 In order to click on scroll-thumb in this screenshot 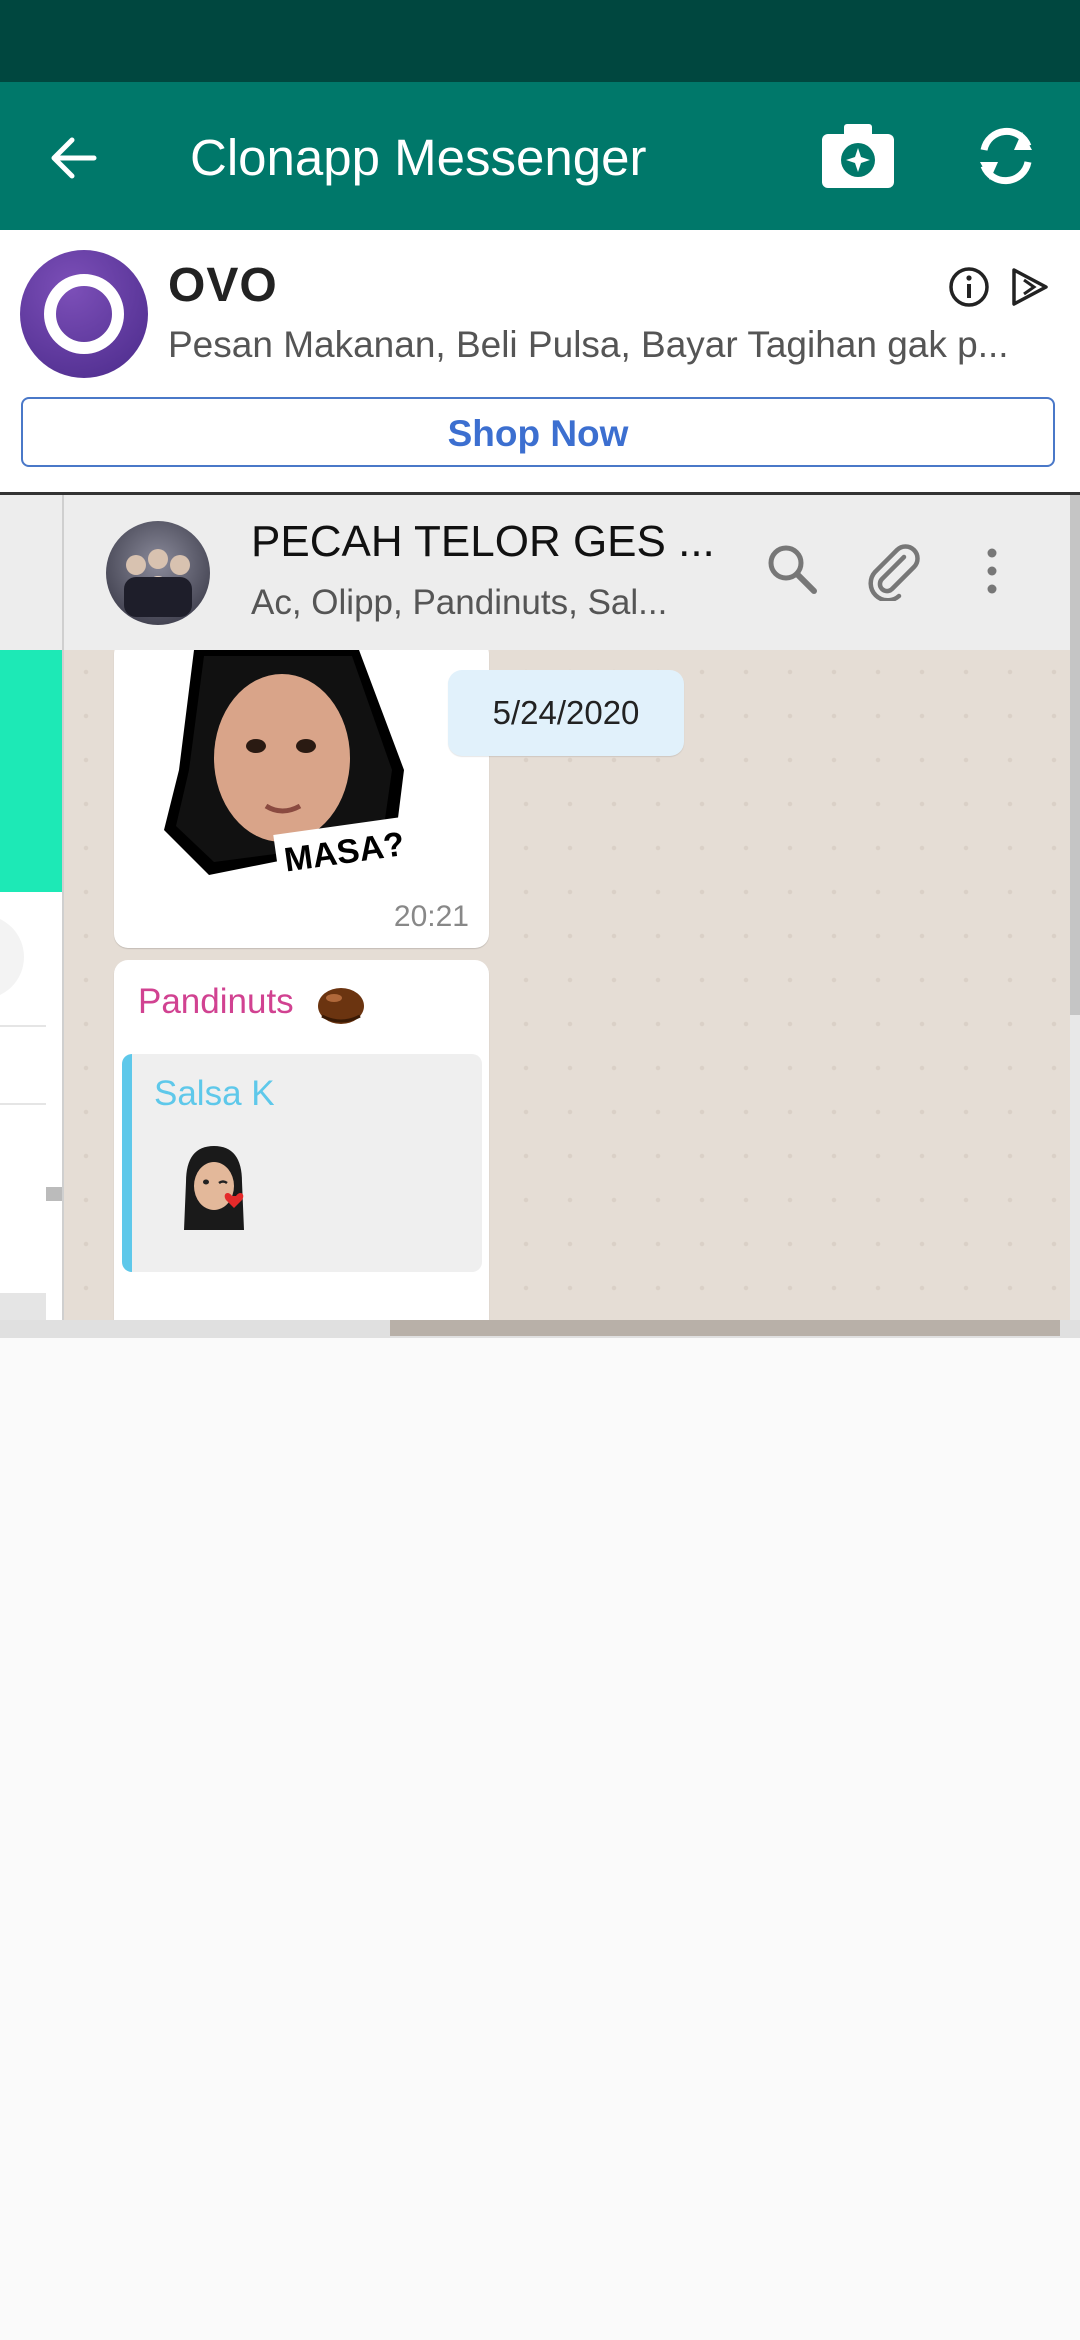, I will do `click(1075, 755)`.